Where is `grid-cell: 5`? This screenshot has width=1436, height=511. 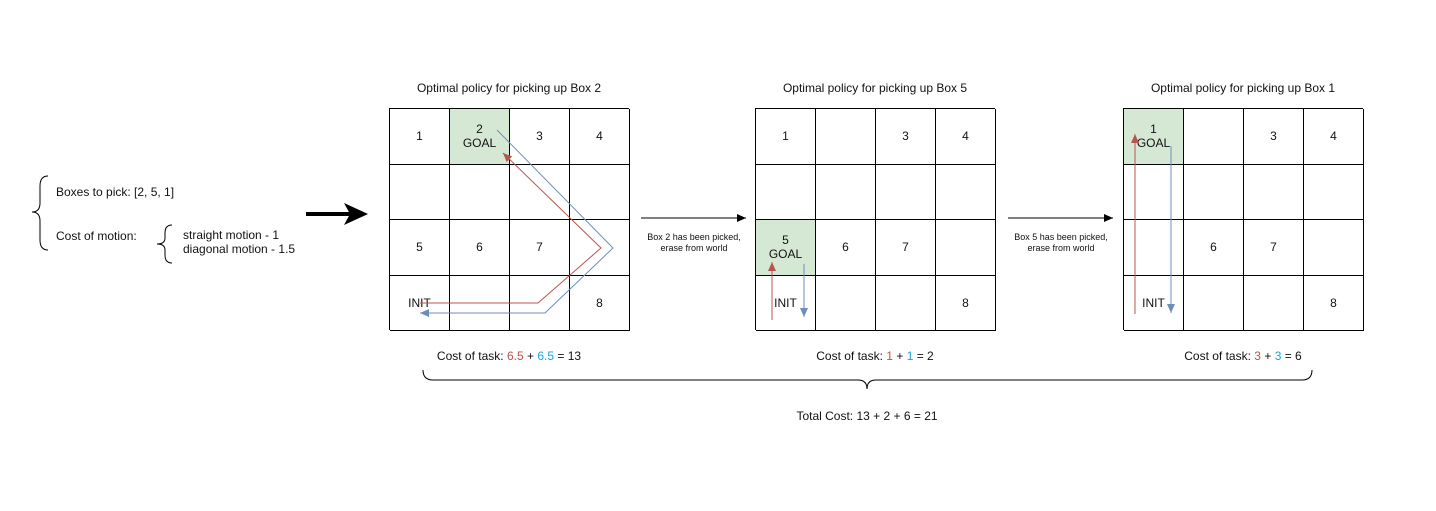
grid-cell: 5 is located at coordinates (420, 248).